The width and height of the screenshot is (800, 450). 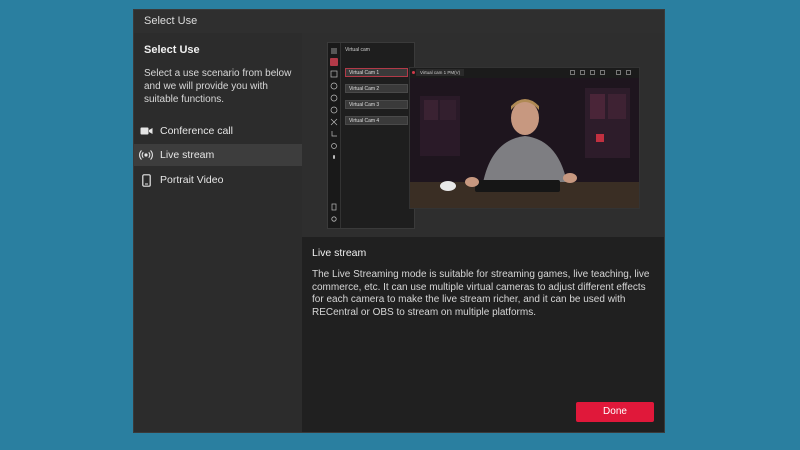 What do you see at coordinates (334, 51) in the screenshot?
I see `menu-icon` at bounding box center [334, 51].